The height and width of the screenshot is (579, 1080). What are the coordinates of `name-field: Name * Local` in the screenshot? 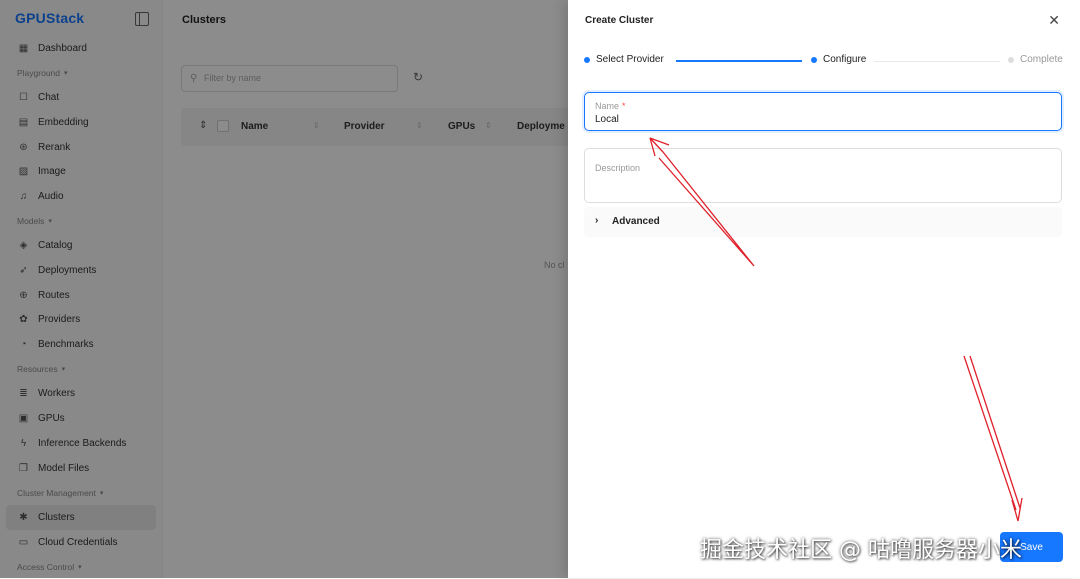 It's located at (823, 111).